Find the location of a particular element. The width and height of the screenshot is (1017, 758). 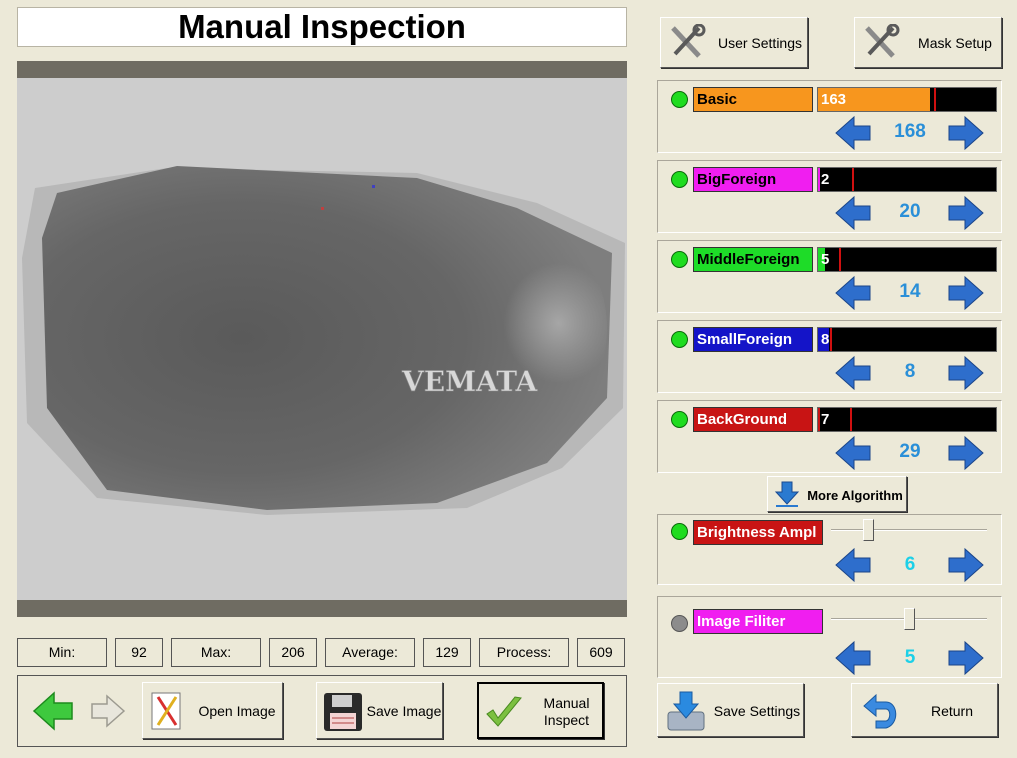

manual-inspect-button: Manual Inspect is located at coordinates (540, 710).